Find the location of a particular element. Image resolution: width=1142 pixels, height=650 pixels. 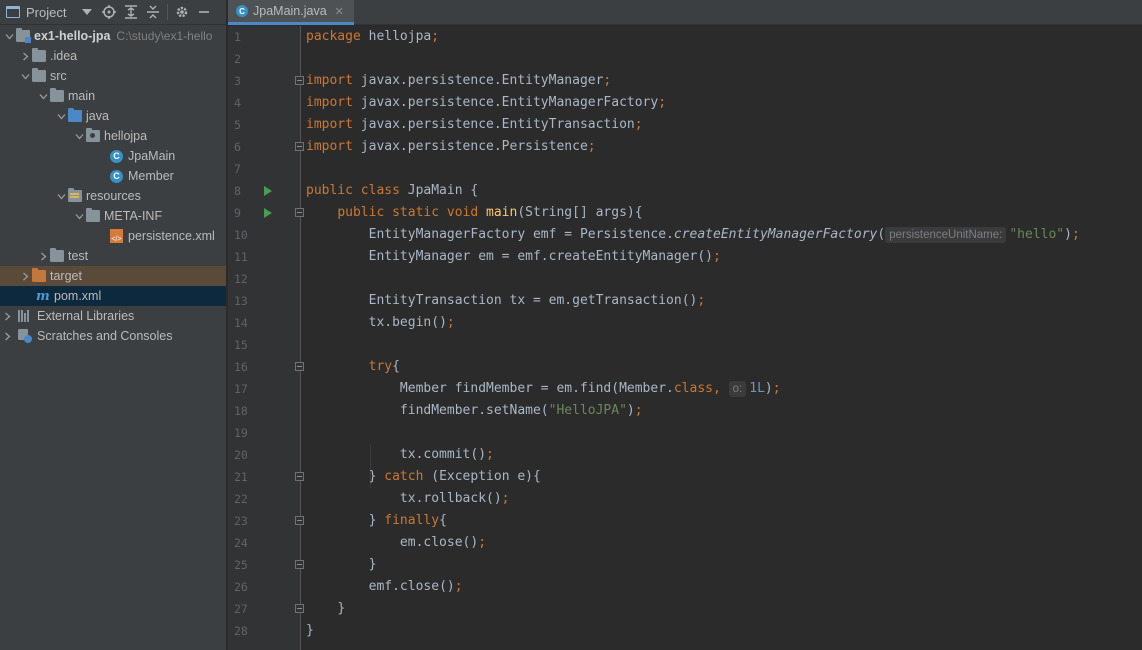

gutter-line: 7 is located at coordinates (264, 169).